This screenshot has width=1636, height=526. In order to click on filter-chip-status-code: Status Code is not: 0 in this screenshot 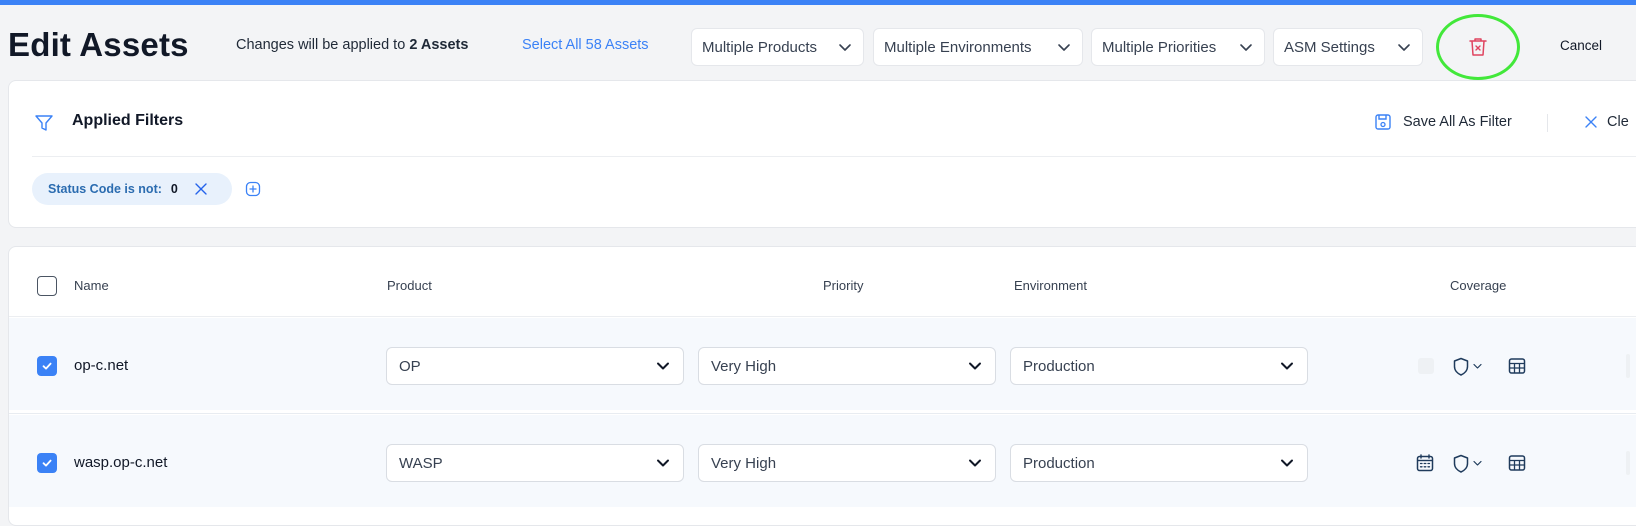, I will do `click(132, 189)`.